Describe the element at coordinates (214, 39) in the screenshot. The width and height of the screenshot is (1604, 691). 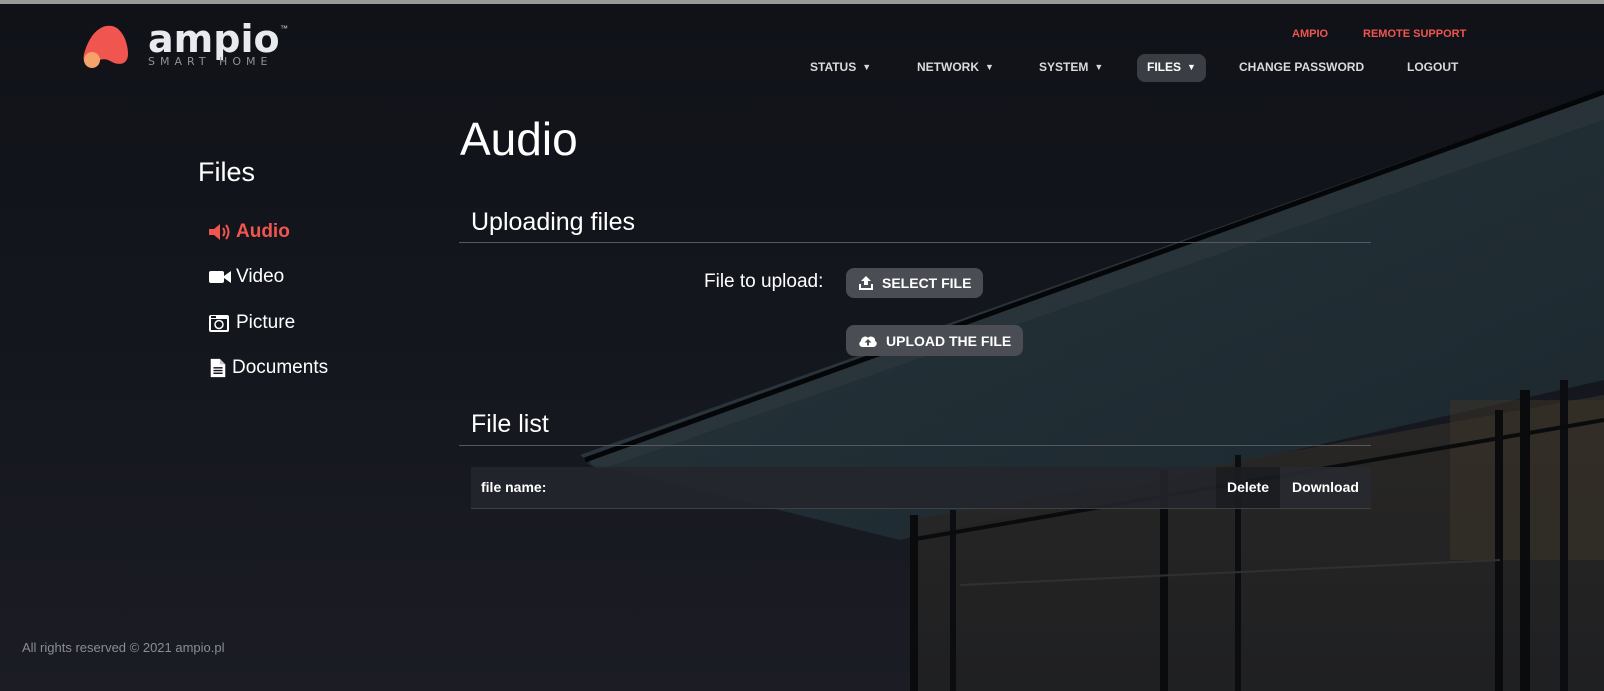
I see `logo-text: ampio` at that location.